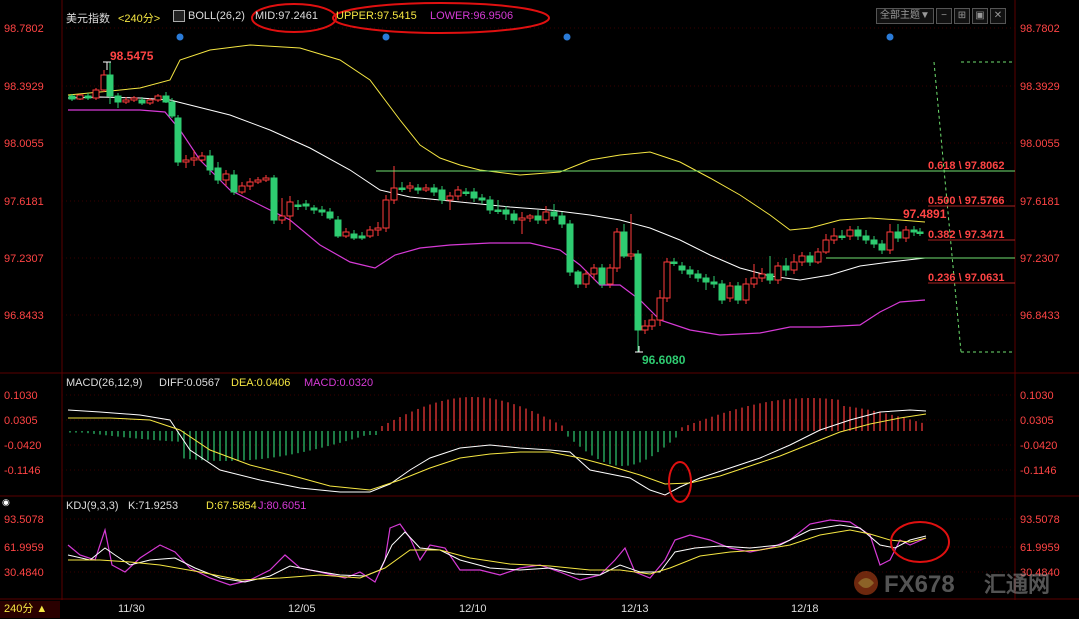 Image resolution: width=1079 pixels, height=619 pixels. I want to click on macd-macd-value: MACD:0.0320, so click(339, 383).